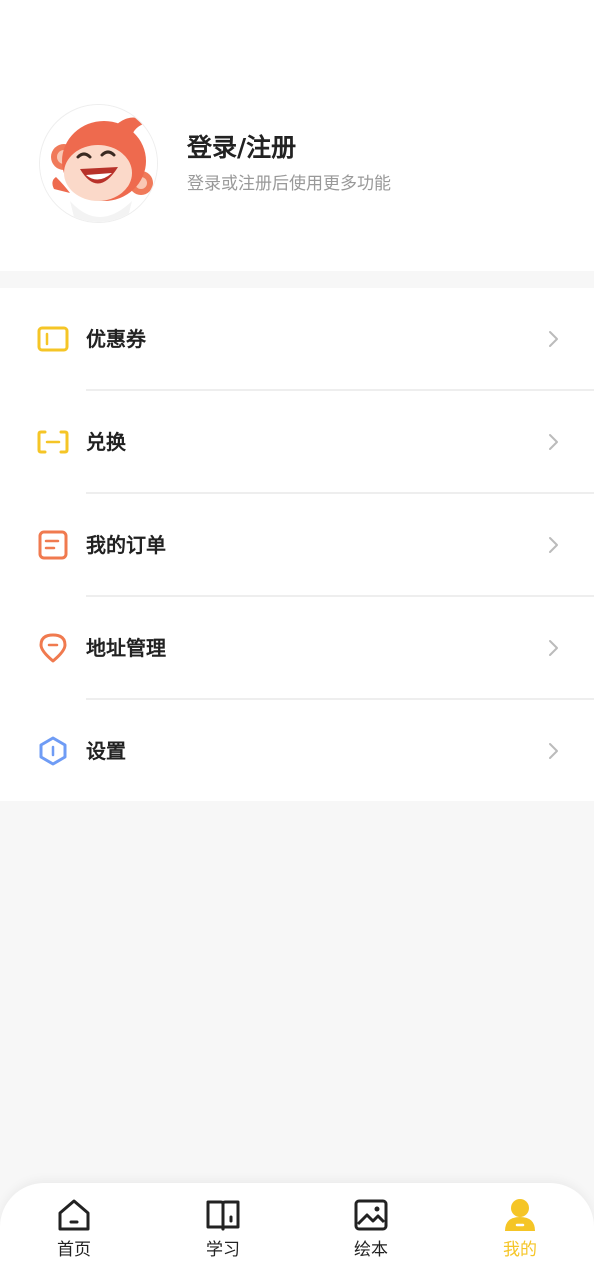 This screenshot has width=594, height=1280. What do you see at coordinates (520, 1250) in the screenshot?
I see `tab-label: 我的` at bounding box center [520, 1250].